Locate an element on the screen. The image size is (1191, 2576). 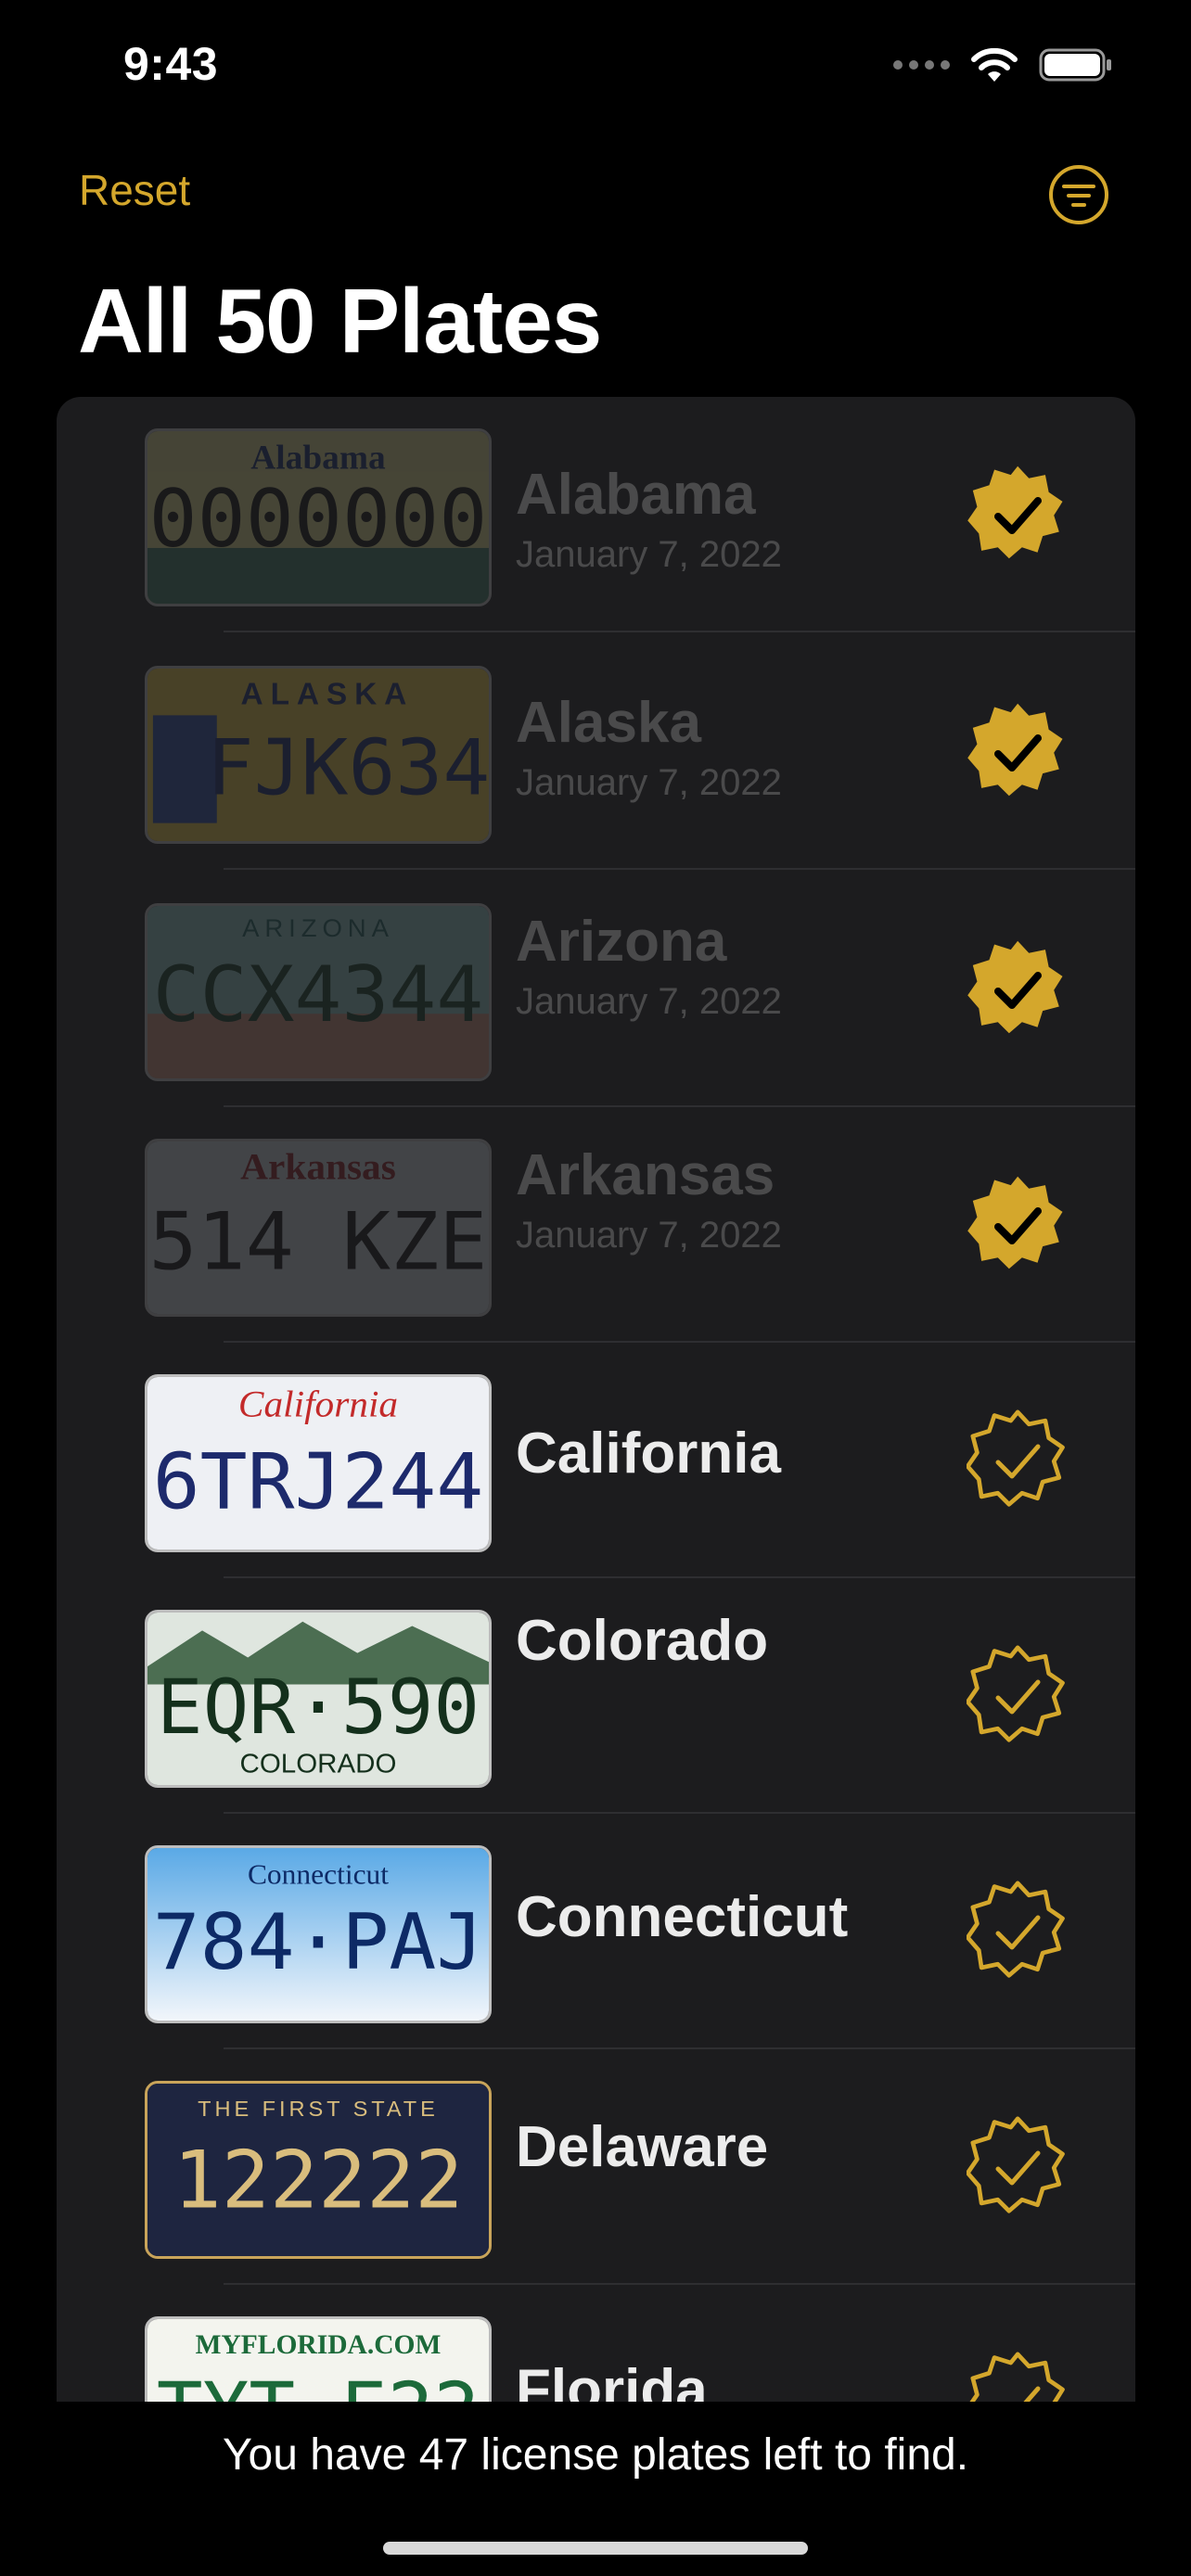
plate-header: ALASKA is located at coordinates (328, 695).